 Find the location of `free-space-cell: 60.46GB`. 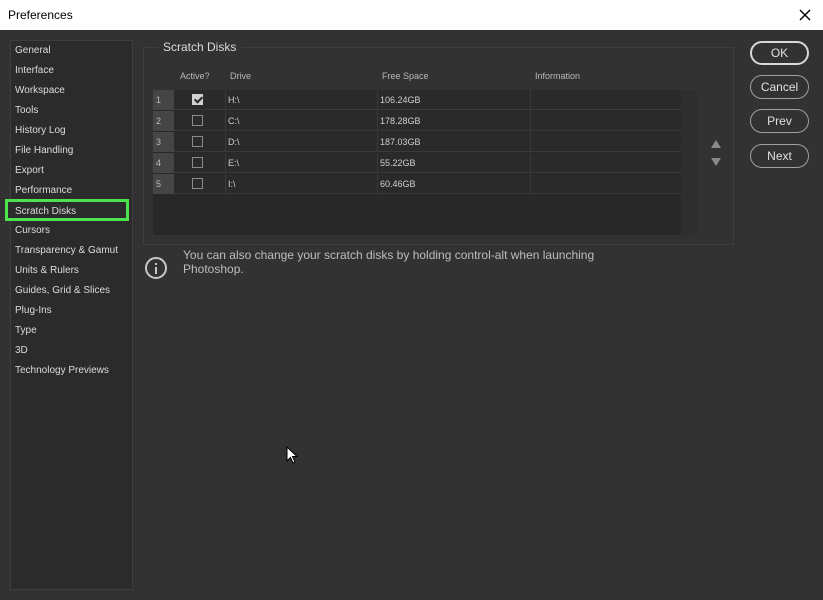

free-space-cell: 60.46GB is located at coordinates (398, 184).